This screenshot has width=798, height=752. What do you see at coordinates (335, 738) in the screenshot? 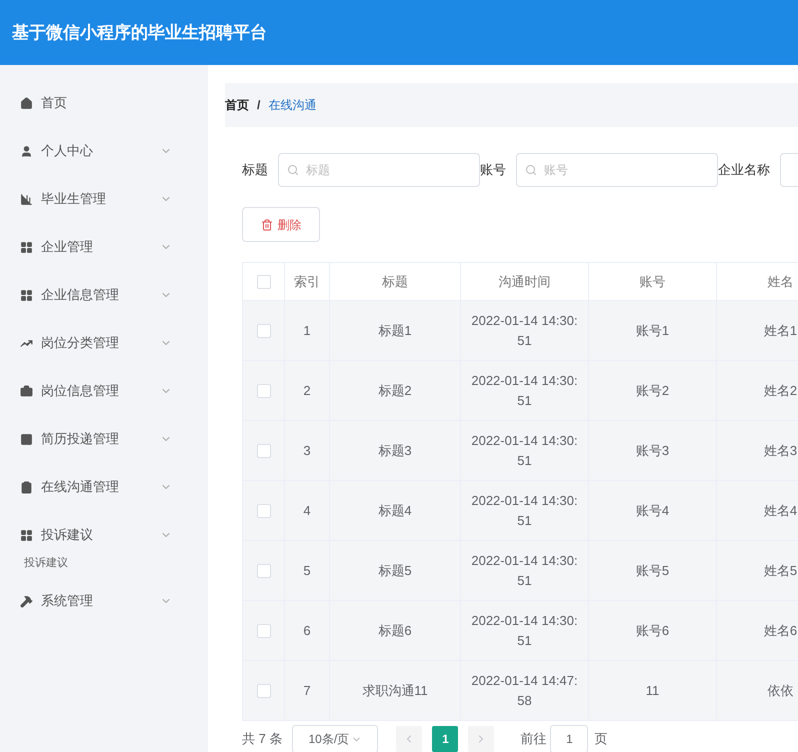
I see `page-size-select: 10条/页` at bounding box center [335, 738].